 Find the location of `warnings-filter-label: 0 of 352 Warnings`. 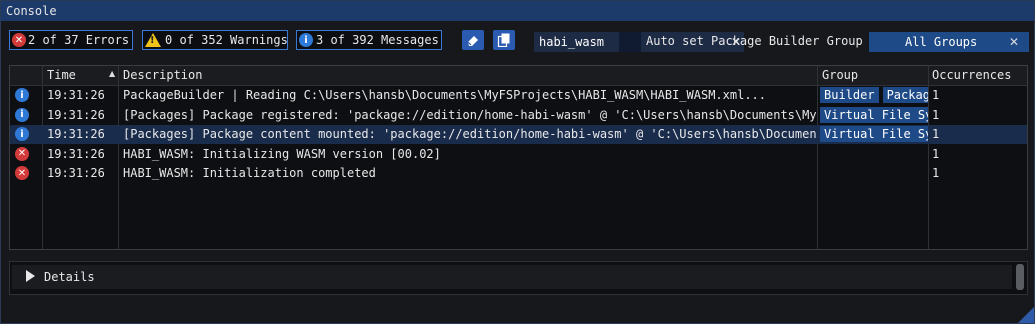

warnings-filter-label: 0 of 352 Warnings is located at coordinates (226, 40).